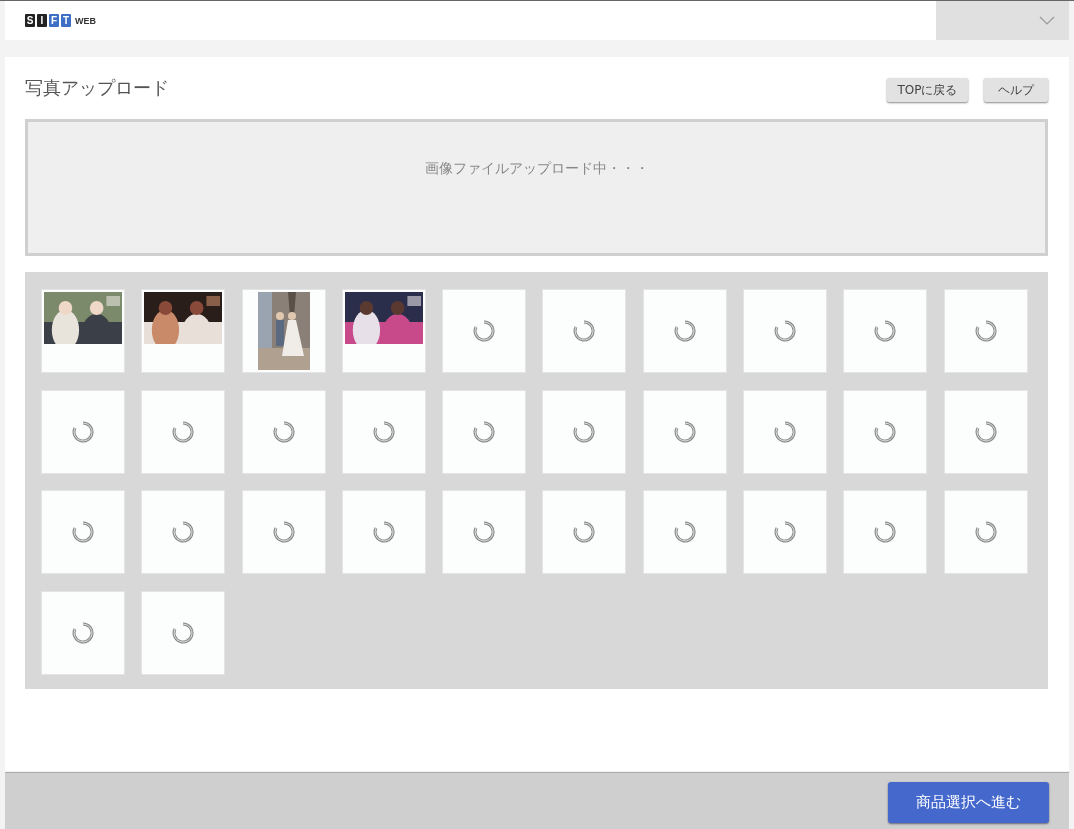  What do you see at coordinates (60, 20) in the screenshot?
I see `logo: S I F T WEB` at bounding box center [60, 20].